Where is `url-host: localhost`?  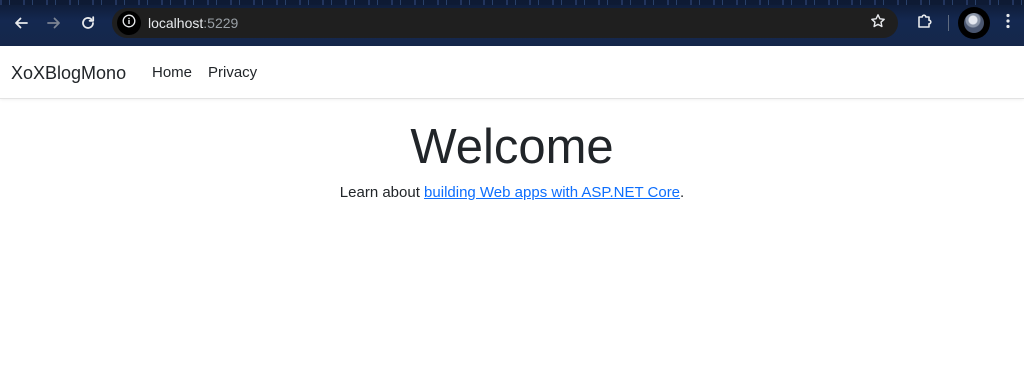
url-host: localhost is located at coordinates (176, 23).